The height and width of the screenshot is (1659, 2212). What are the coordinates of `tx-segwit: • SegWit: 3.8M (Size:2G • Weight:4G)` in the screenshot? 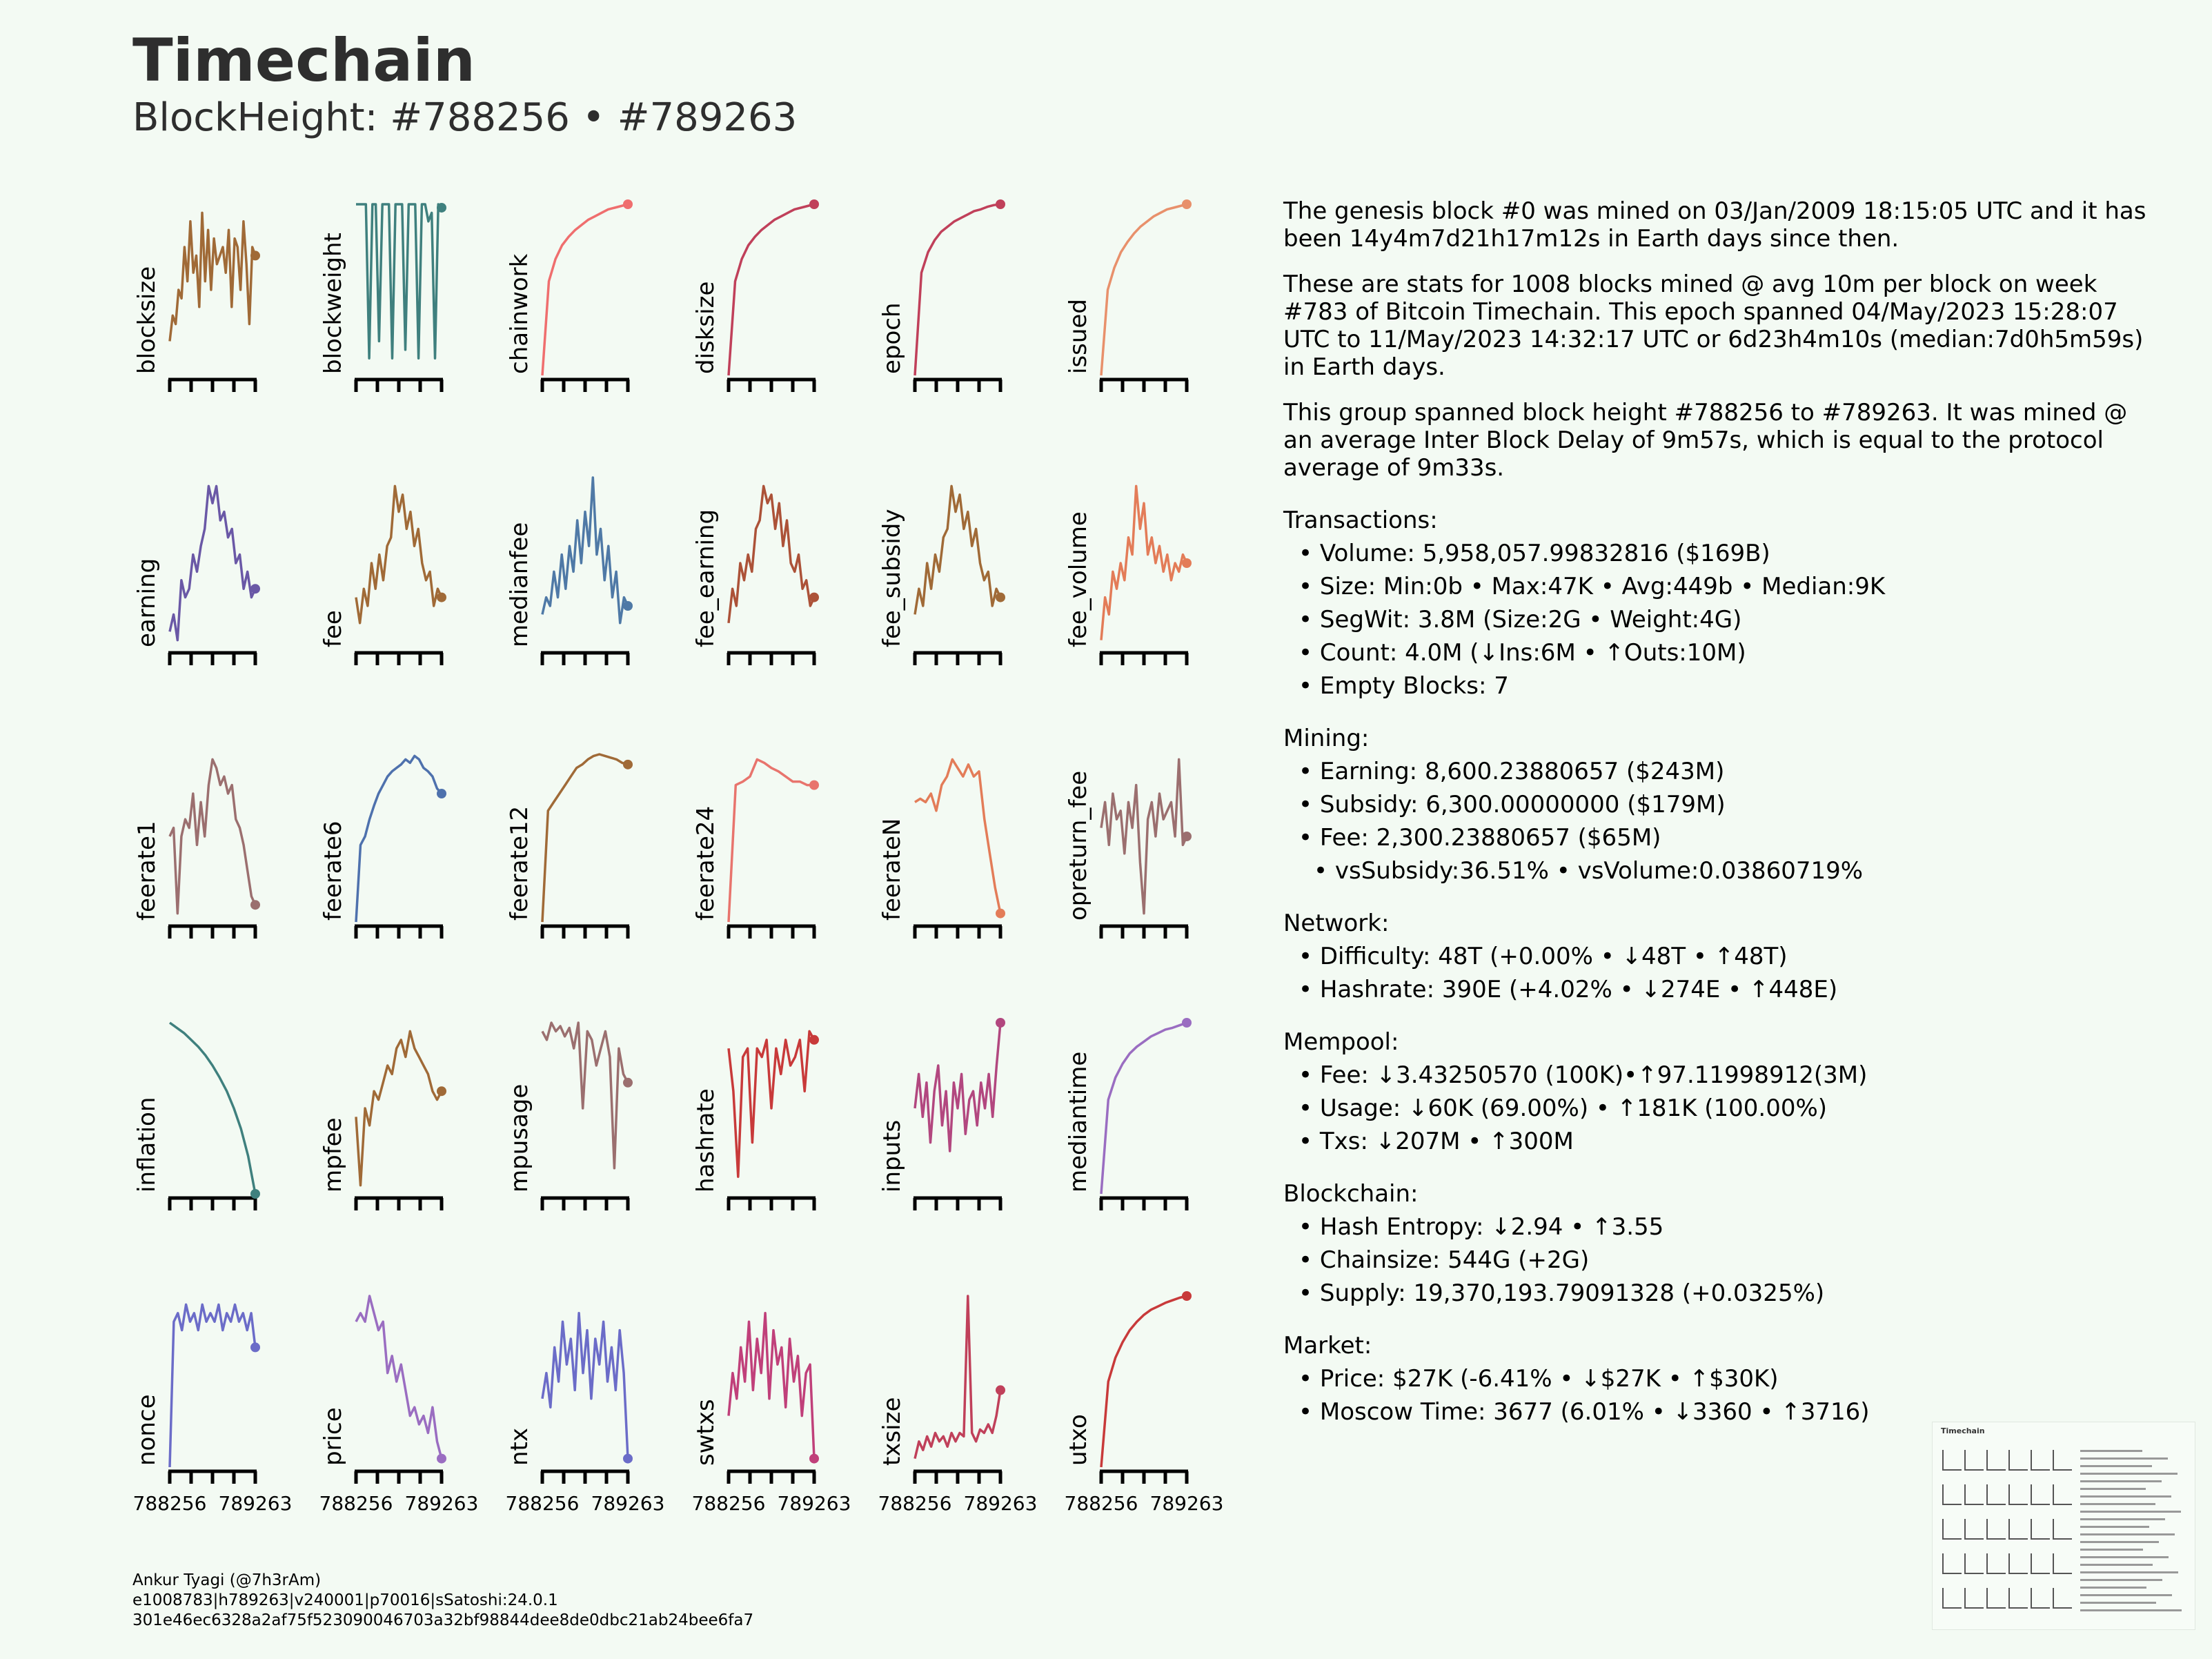 It's located at (1520, 620).